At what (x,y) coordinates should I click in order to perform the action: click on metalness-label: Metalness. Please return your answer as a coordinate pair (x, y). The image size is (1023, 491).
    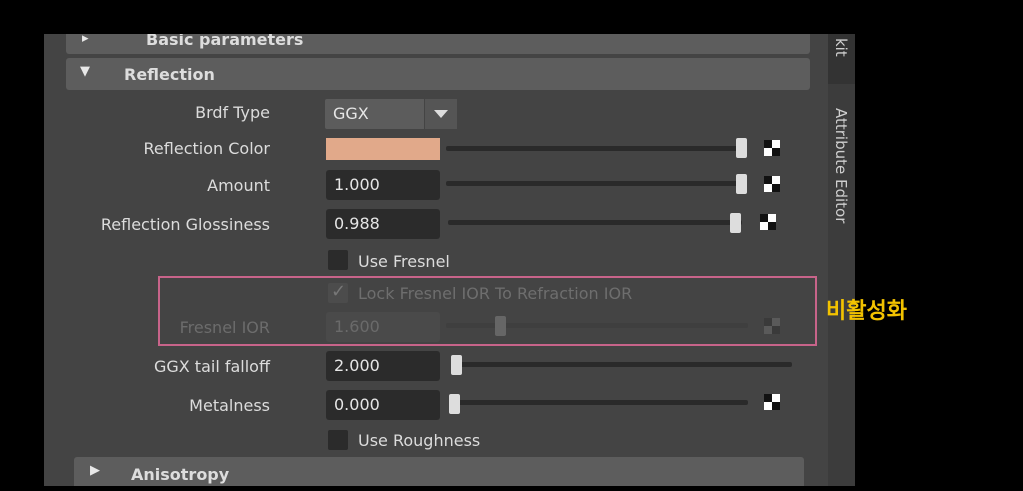
    Looking at the image, I should click on (229, 405).